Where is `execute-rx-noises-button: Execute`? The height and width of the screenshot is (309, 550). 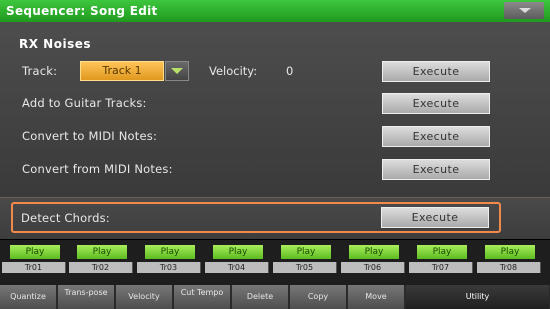 execute-rx-noises-button: Execute is located at coordinates (436, 71).